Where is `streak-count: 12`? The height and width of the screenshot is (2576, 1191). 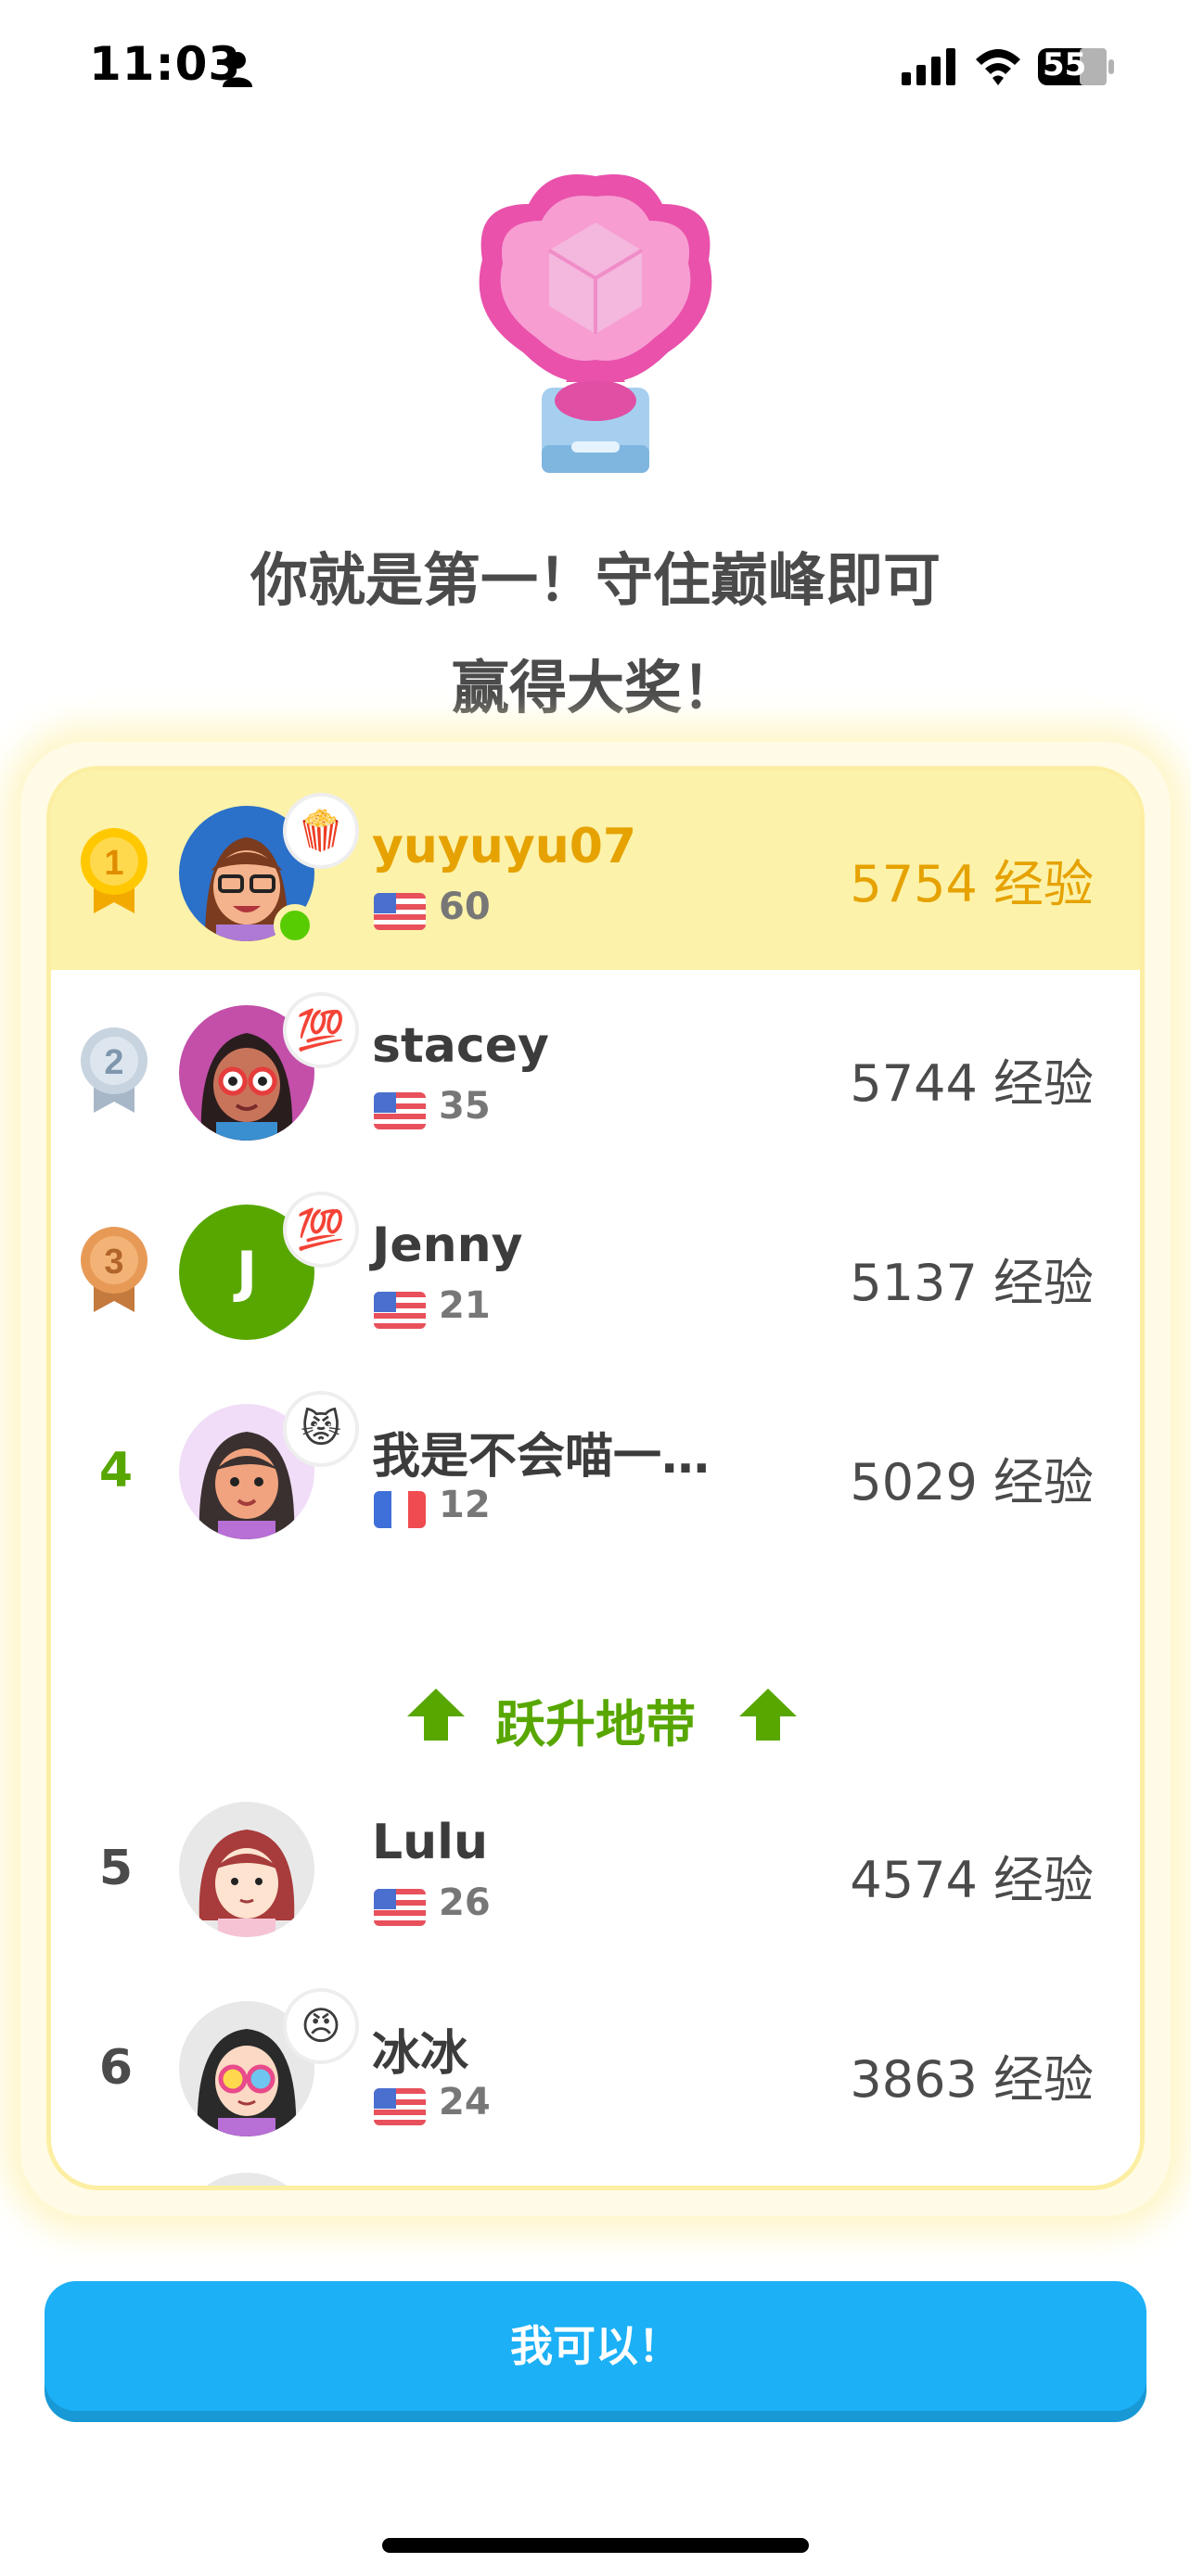
streak-count: 12 is located at coordinates (465, 1505).